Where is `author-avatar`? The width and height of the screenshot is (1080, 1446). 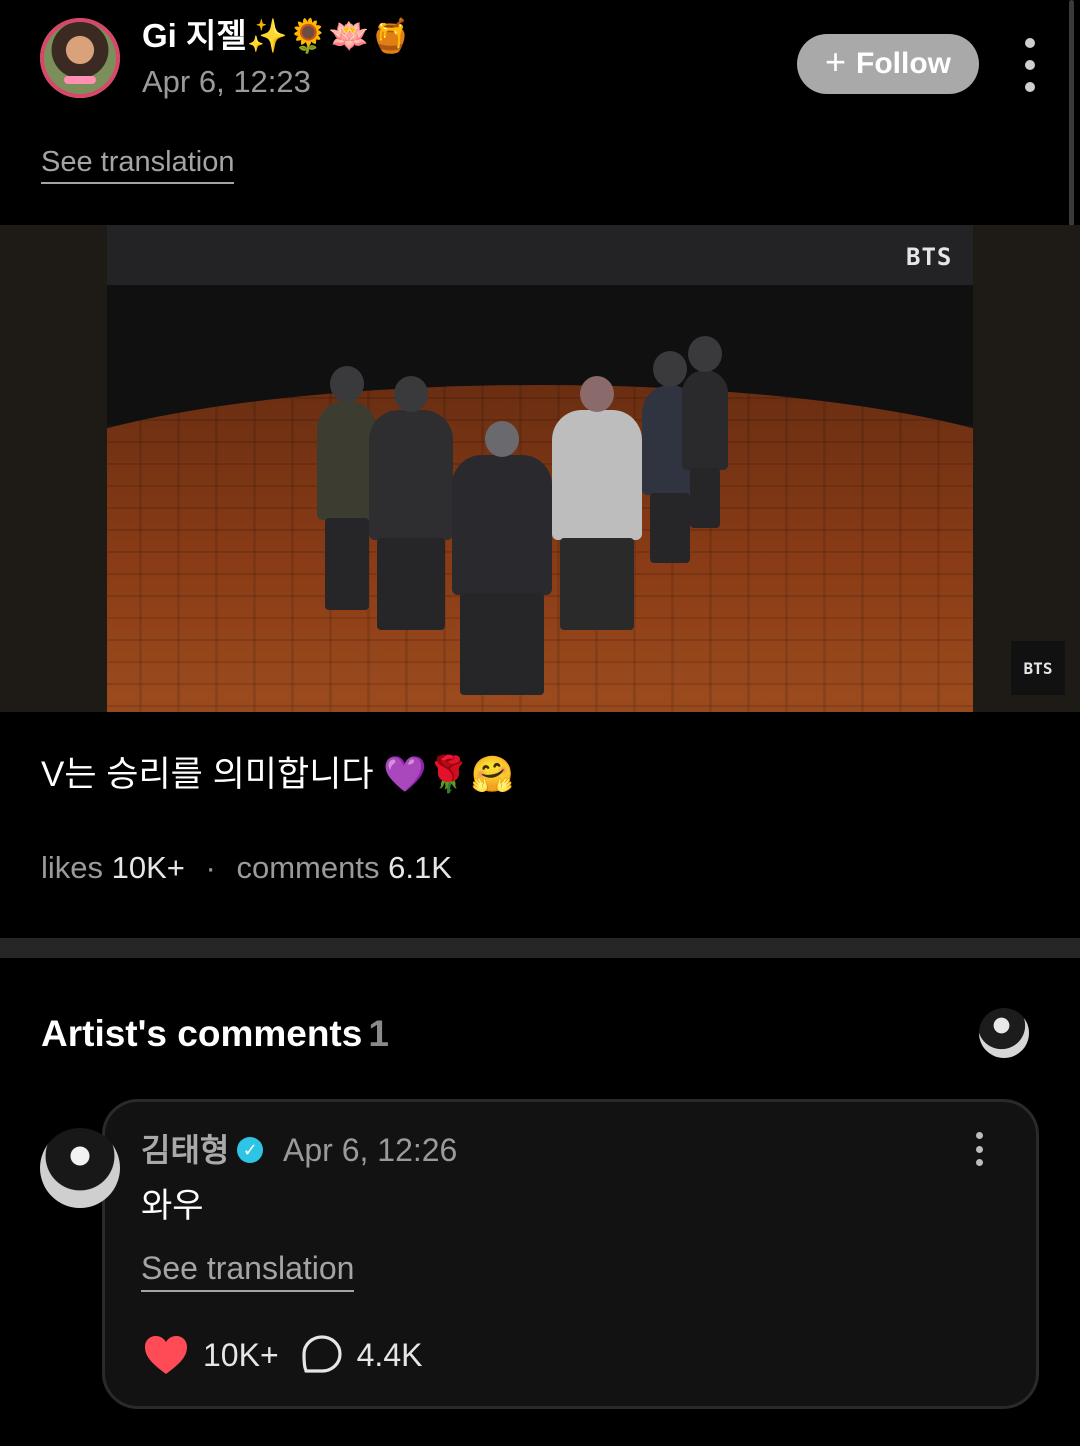 author-avatar is located at coordinates (80, 58).